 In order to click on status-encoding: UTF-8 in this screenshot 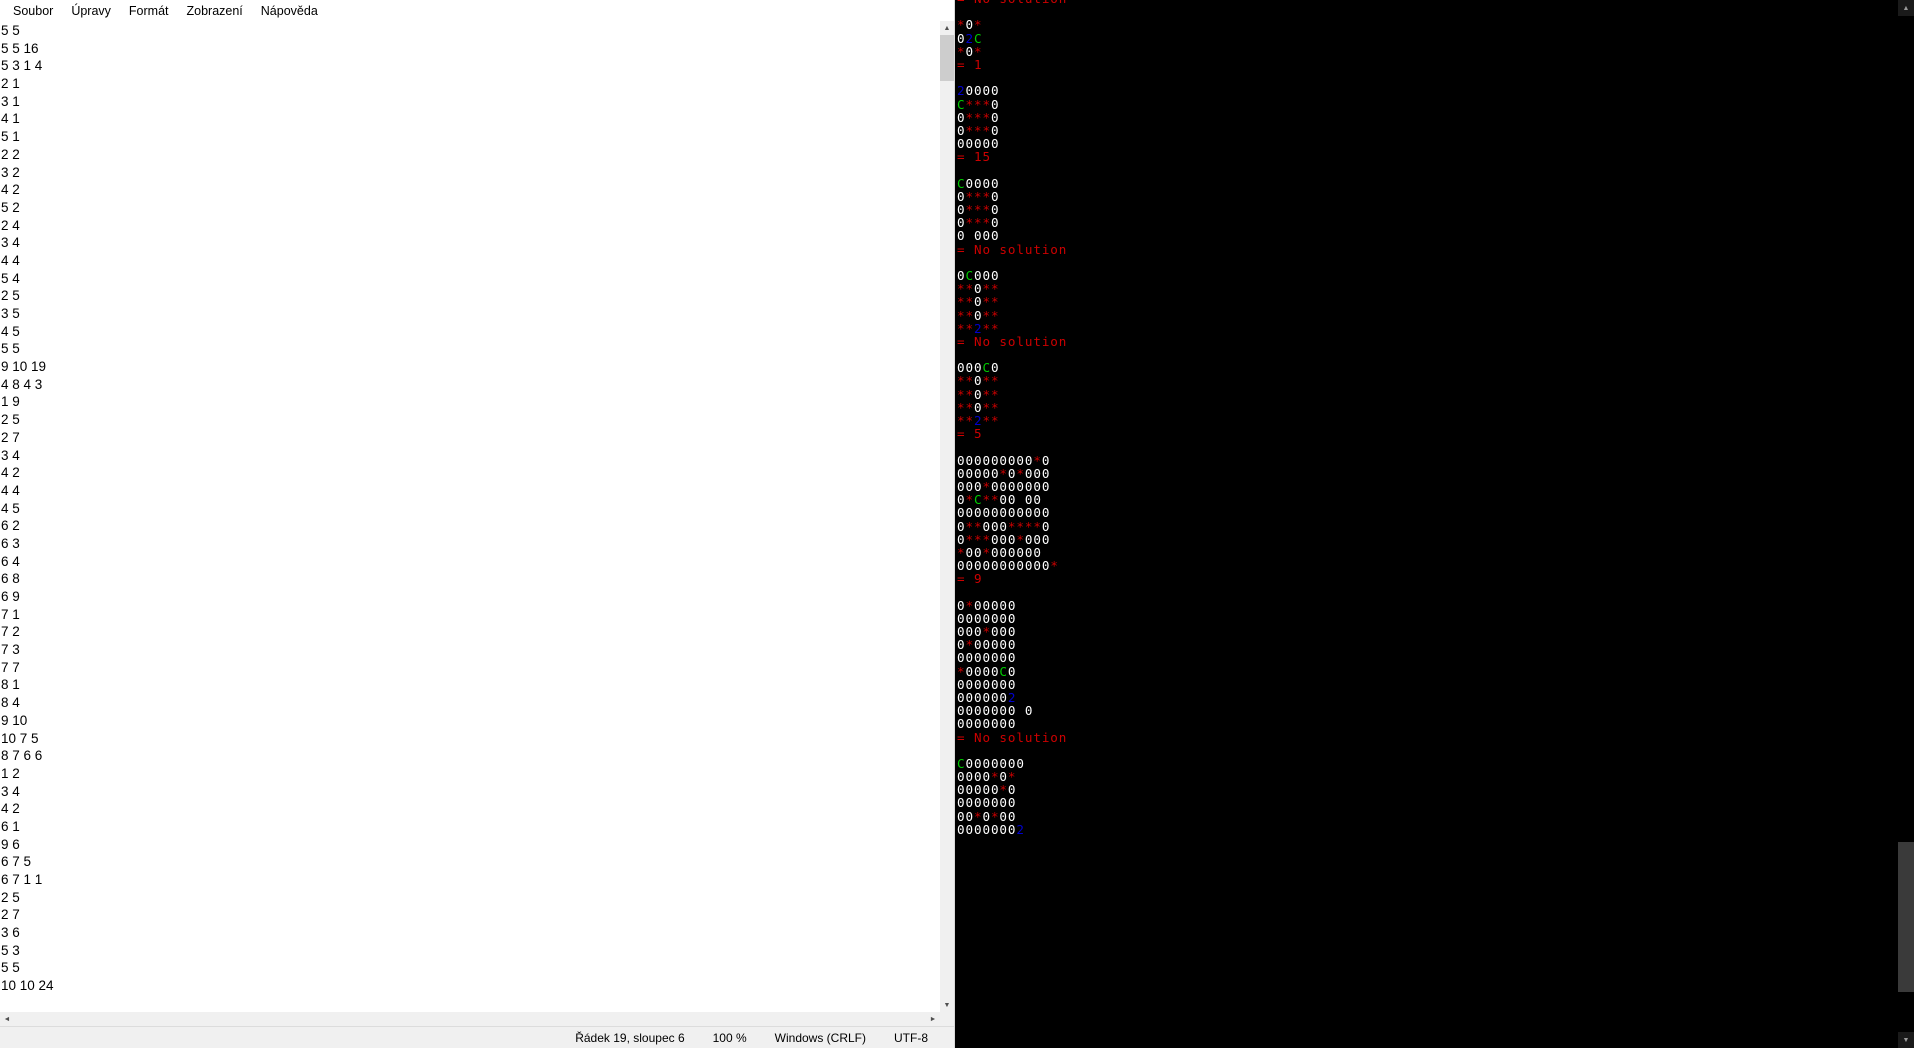, I will do `click(917, 1038)`.